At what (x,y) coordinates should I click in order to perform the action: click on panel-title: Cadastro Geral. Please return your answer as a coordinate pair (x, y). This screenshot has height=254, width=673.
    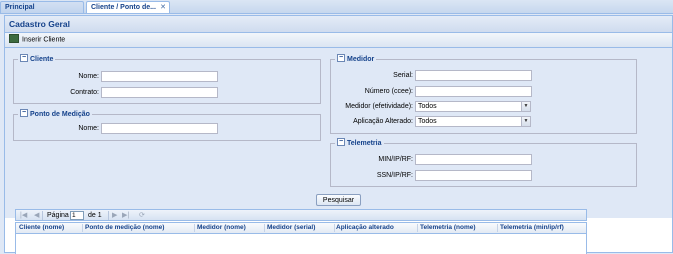
    Looking at the image, I should click on (338, 24).